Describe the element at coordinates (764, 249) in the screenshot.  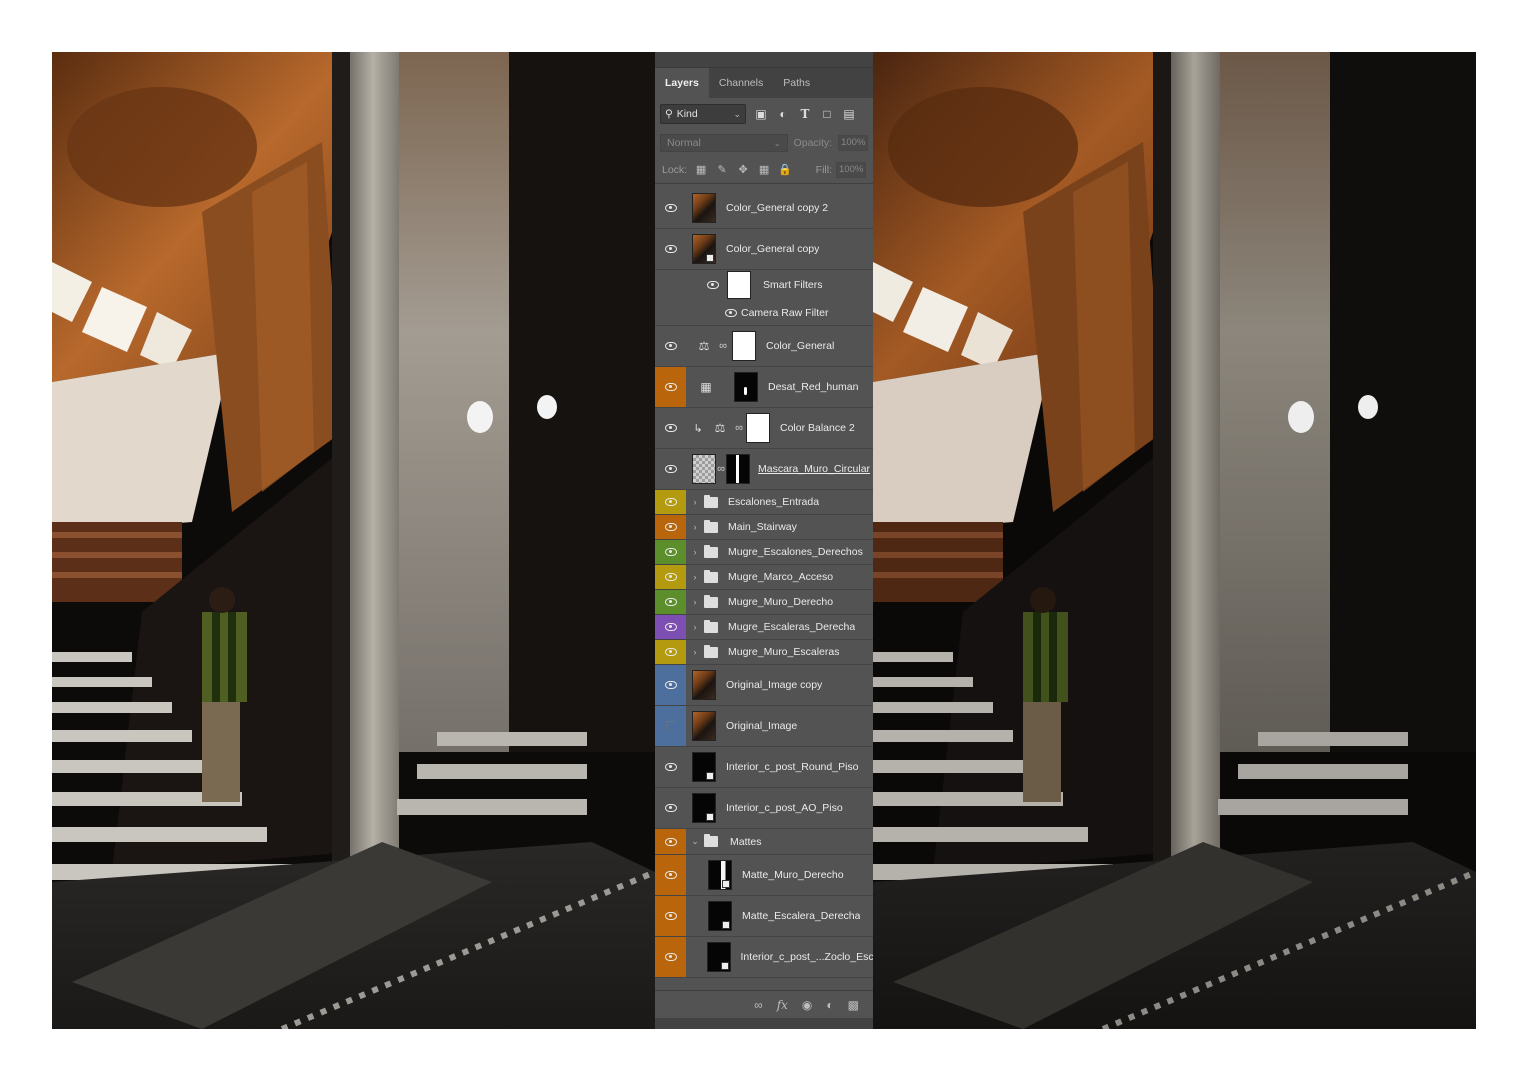
I see `layer-row: Color_General copy` at that location.